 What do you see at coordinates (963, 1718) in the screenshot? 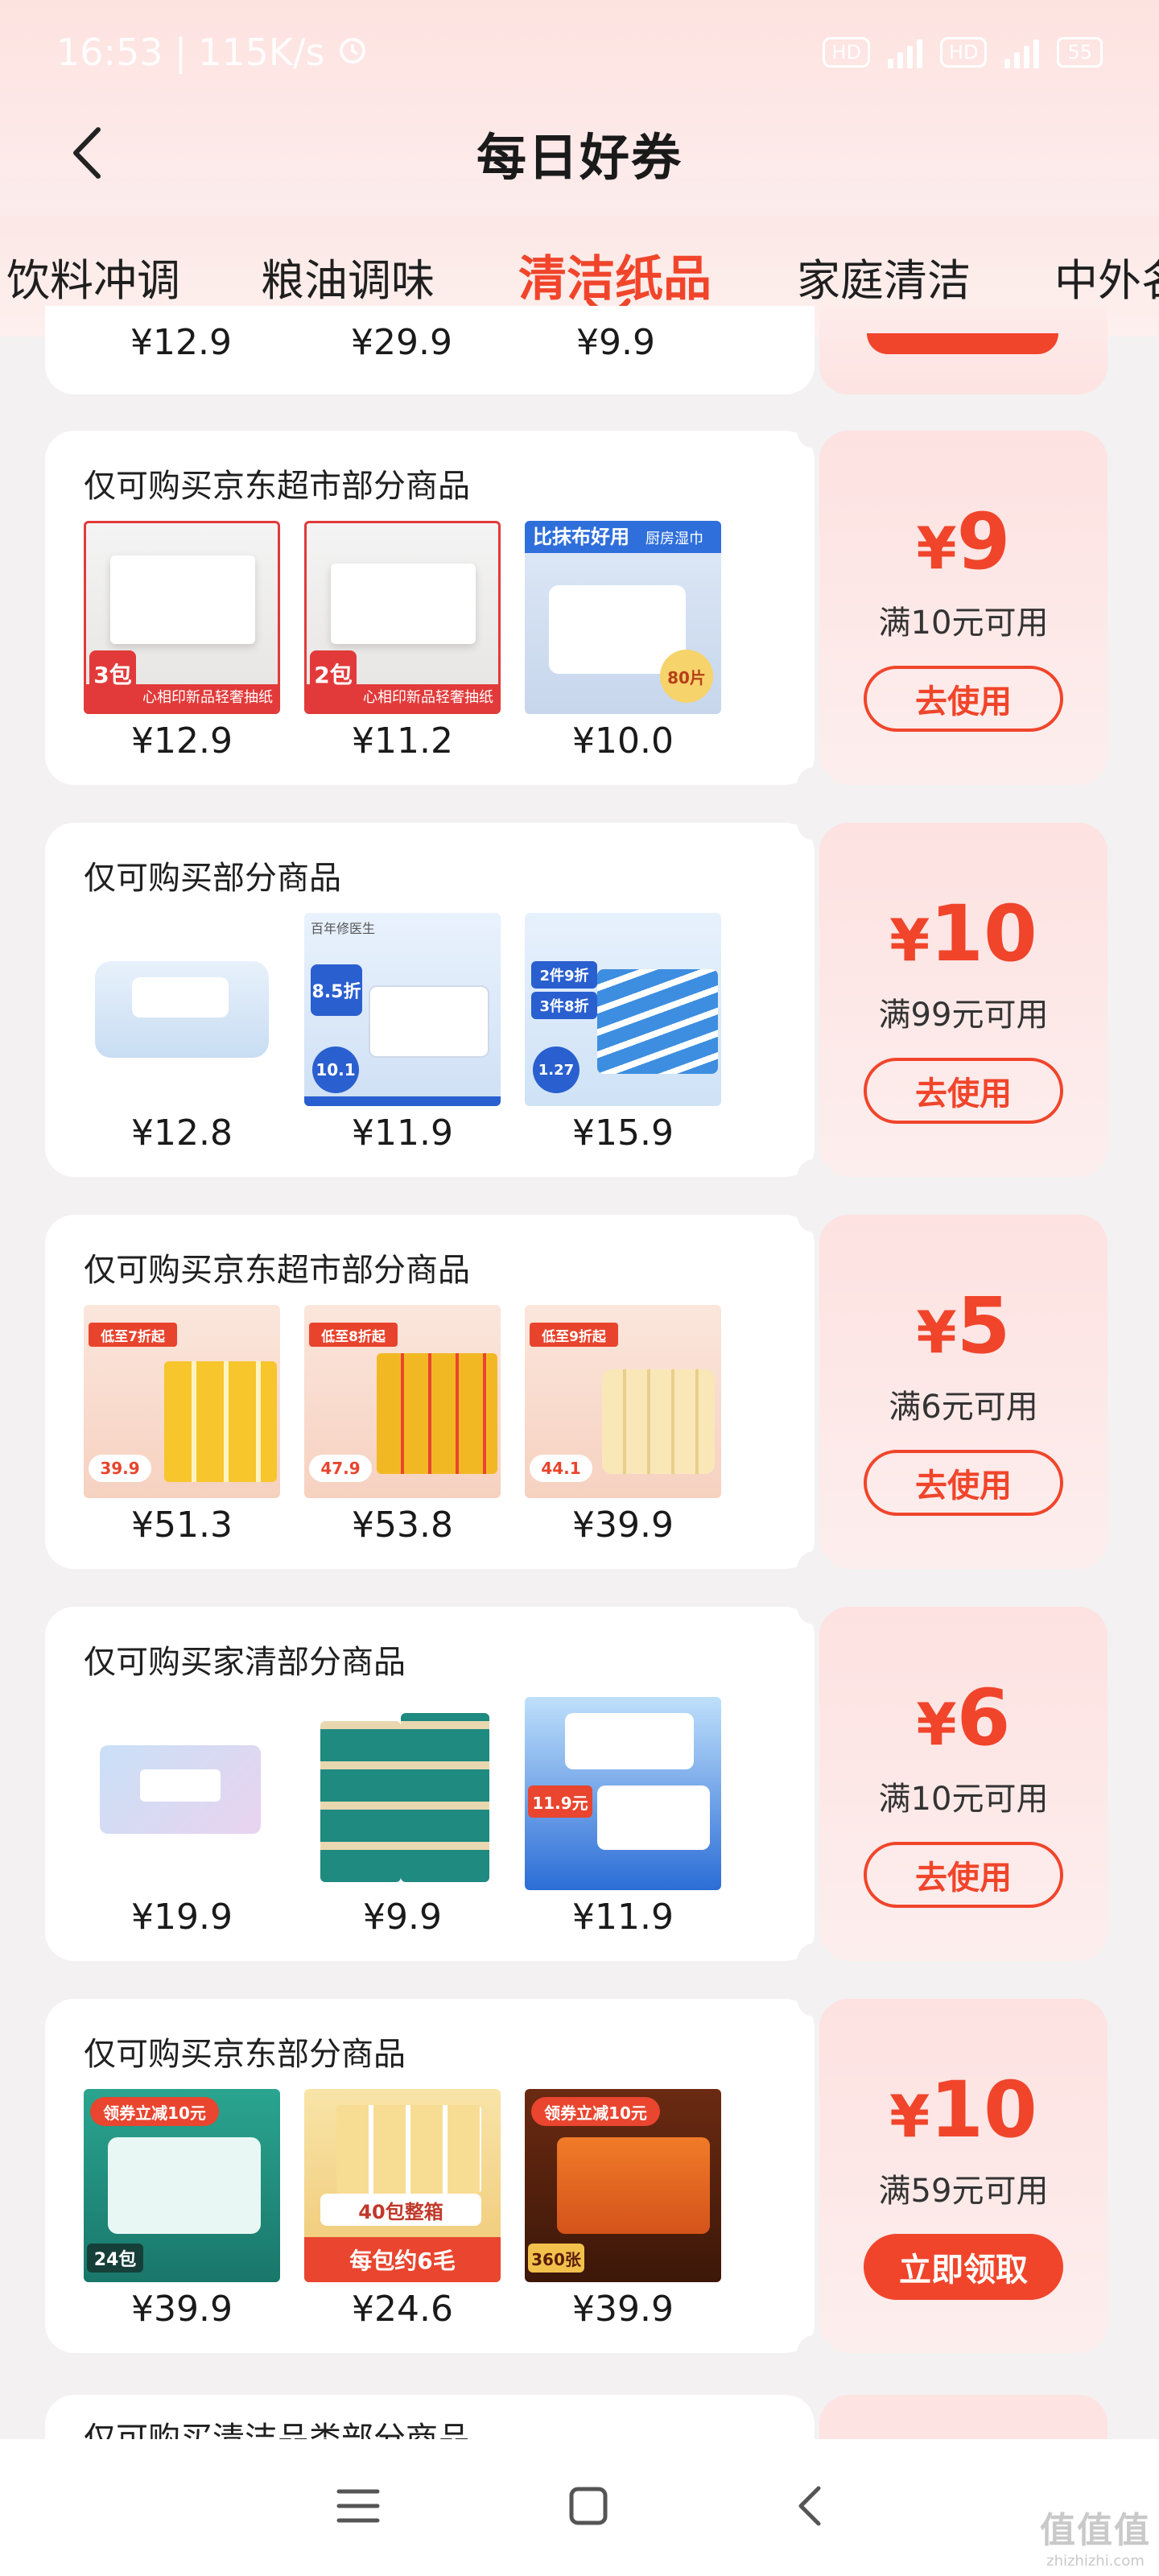
I see `coupon-amount: ¥6` at bounding box center [963, 1718].